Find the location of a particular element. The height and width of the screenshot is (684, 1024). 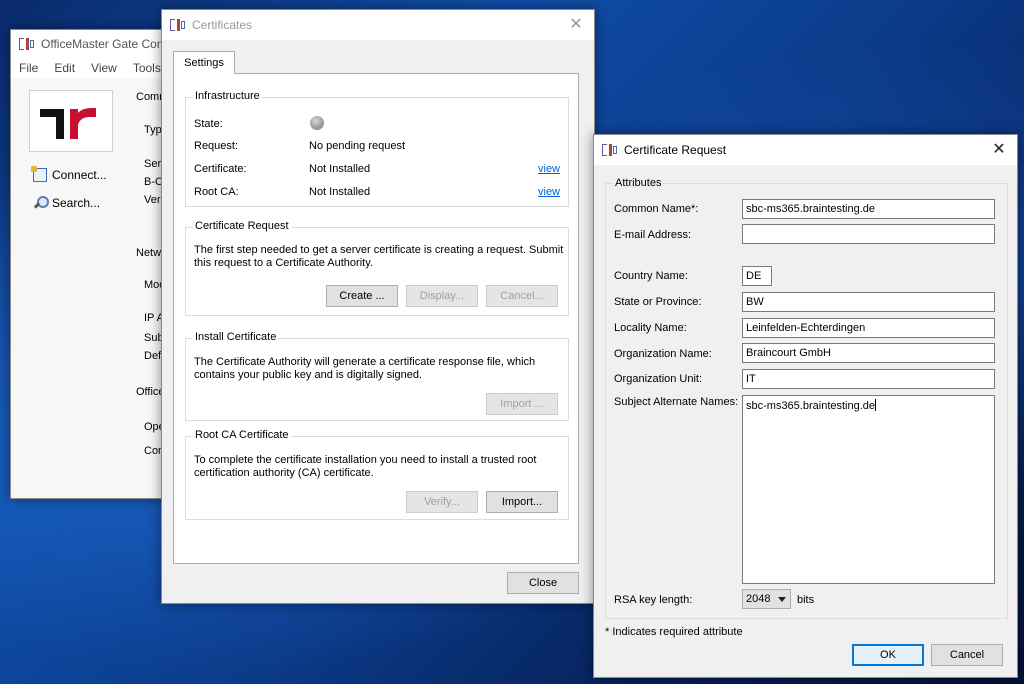

organization-label: Organization Name: is located at coordinates (663, 354).